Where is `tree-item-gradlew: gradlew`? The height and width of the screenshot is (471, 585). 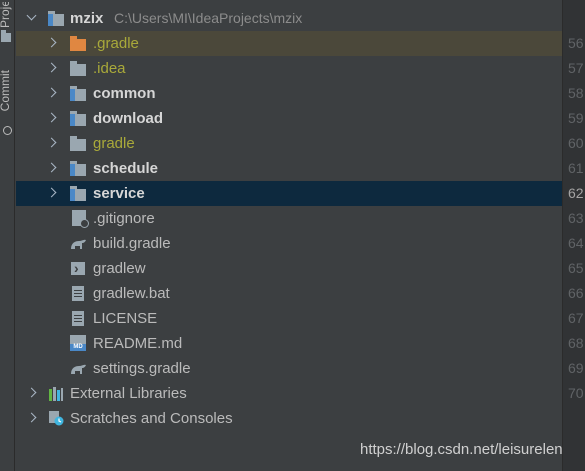 tree-item-gradlew: gradlew is located at coordinates (289, 268).